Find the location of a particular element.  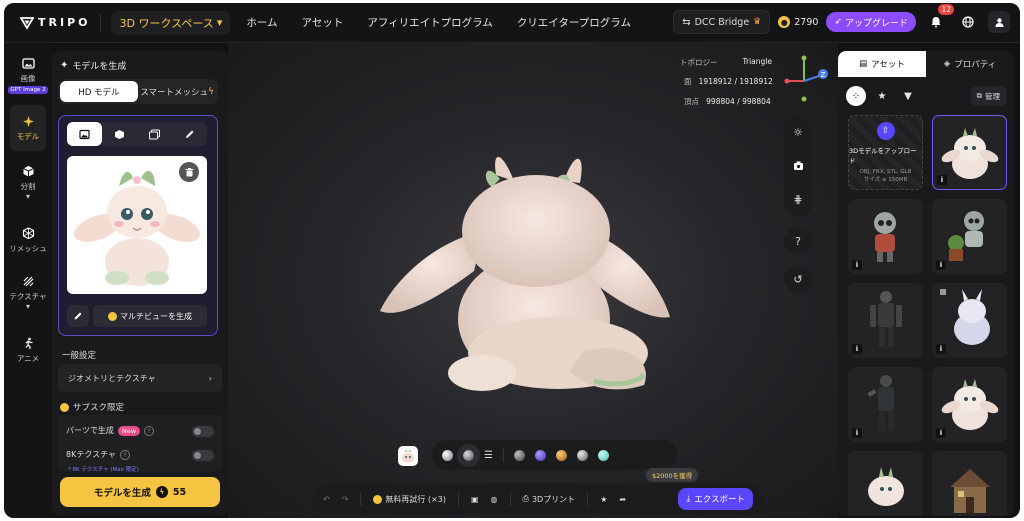

bunny-partial-asset-thumbnail is located at coordinates (886, 486).